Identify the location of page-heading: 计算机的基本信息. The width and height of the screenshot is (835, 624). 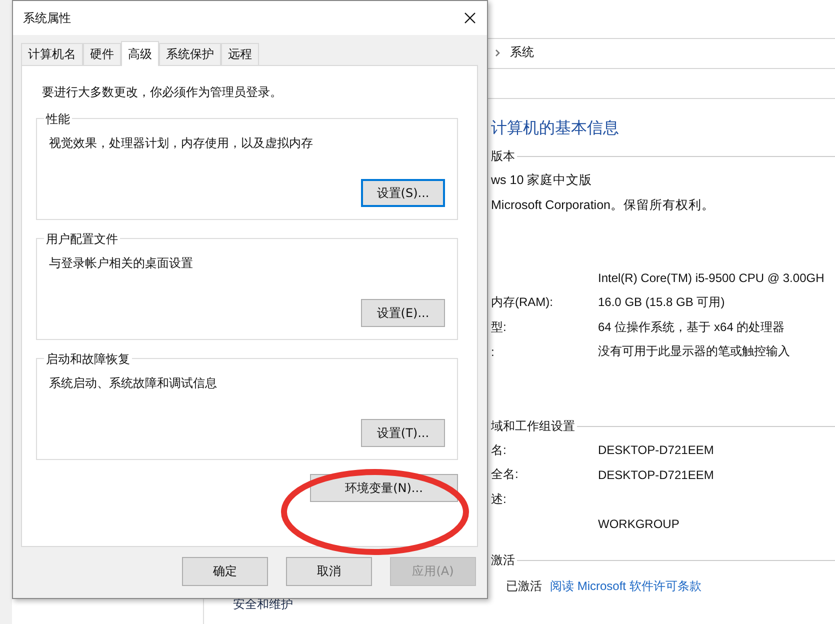
(555, 128).